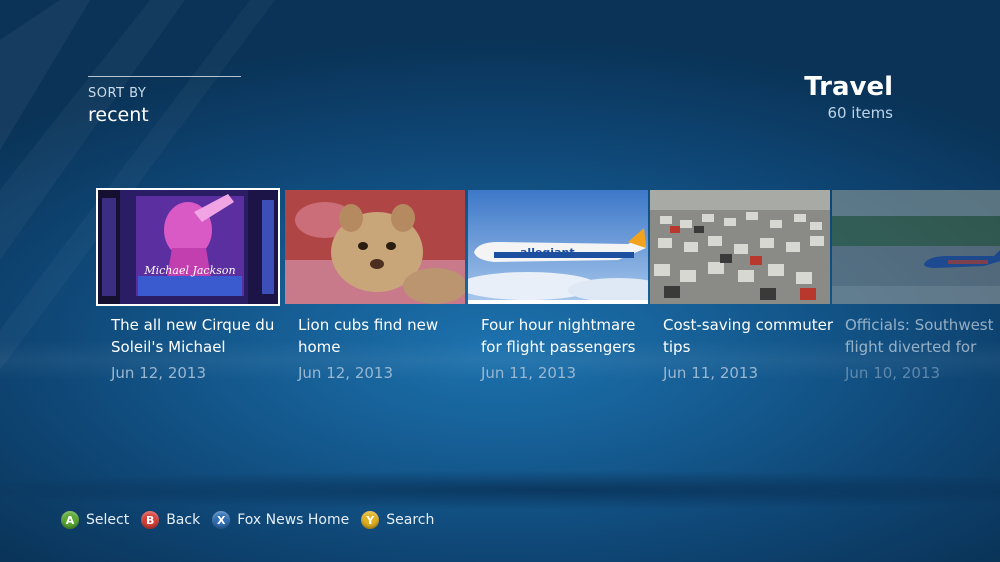  I want to click on legend-back: B Back, so click(170, 520).